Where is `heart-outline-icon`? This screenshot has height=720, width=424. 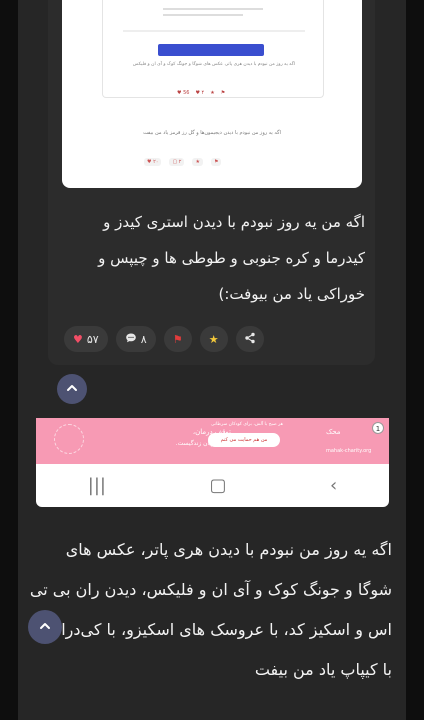 heart-outline-icon is located at coordinates (69, 439).